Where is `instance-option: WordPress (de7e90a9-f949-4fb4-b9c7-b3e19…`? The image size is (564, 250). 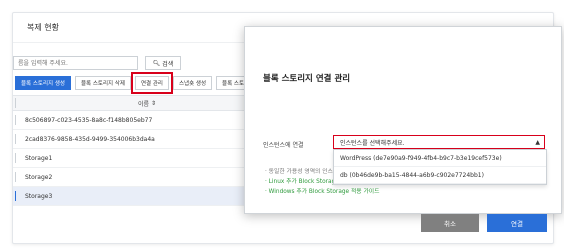 instance-option: WordPress (de7e90a9-f949-4fb4-b9c7-b3e19… is located at coordinates (440, 158).